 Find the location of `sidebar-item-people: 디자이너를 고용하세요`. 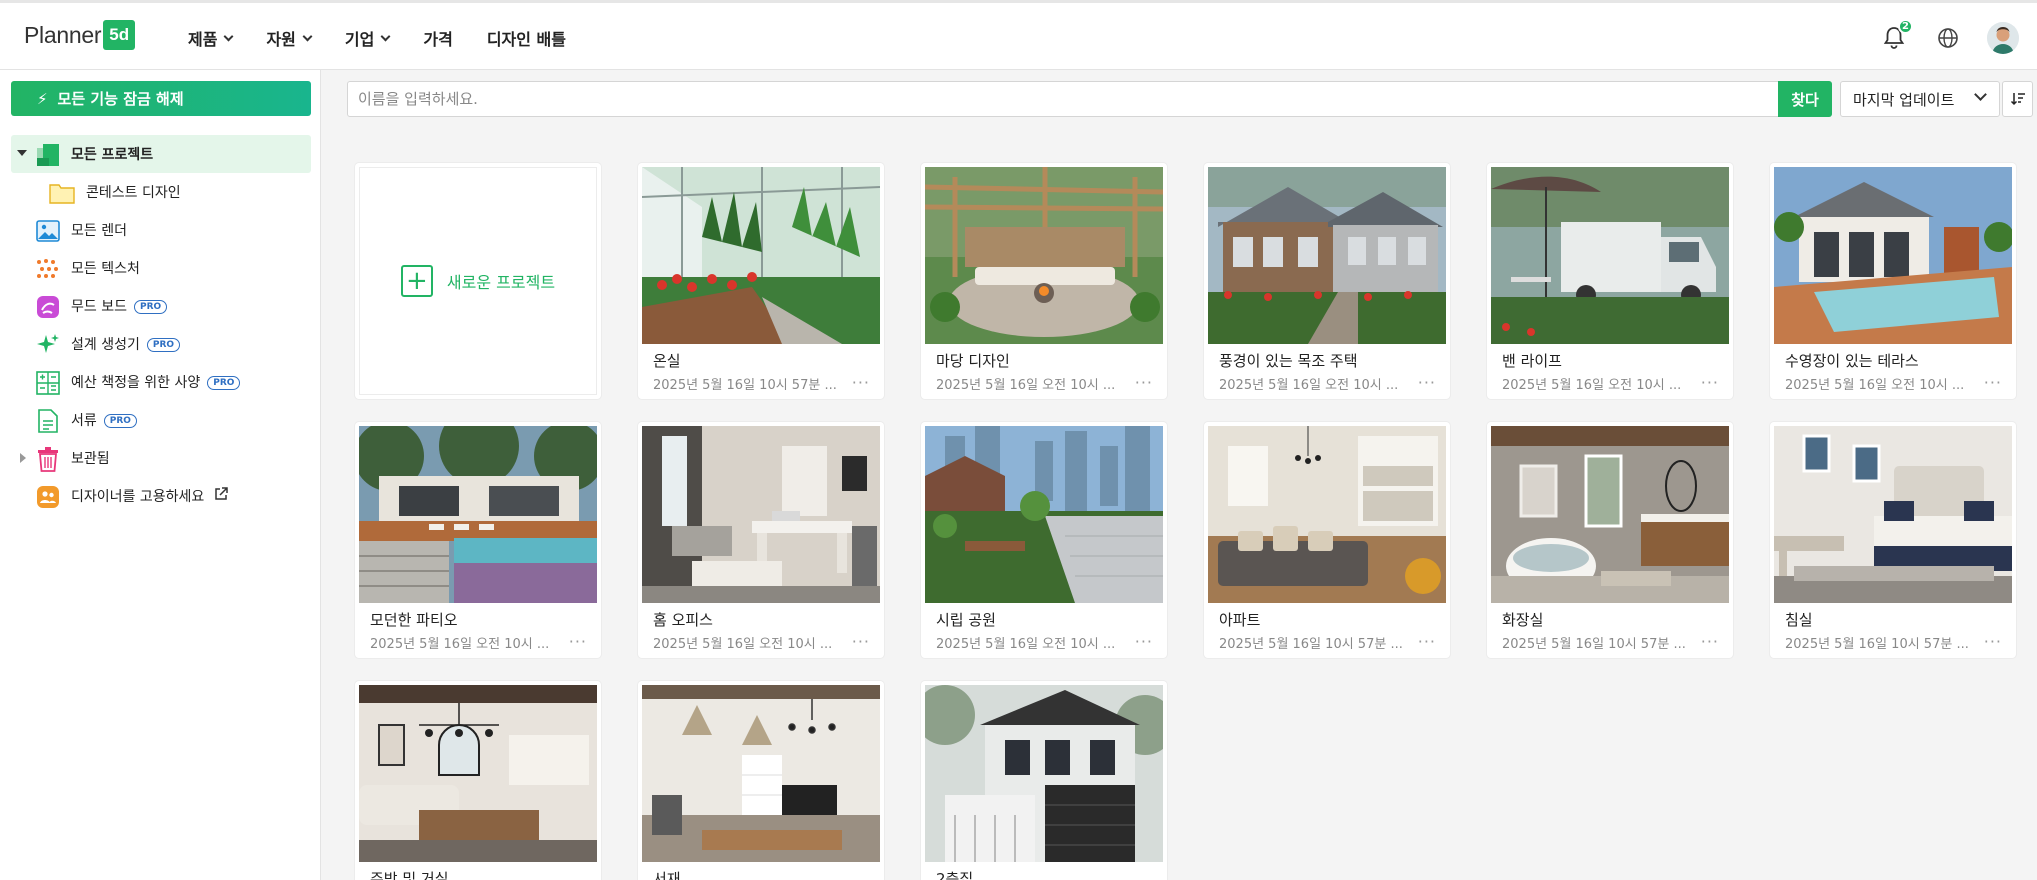

sidebar-item-people: 디자이너를 고용하세요 is located at coordinates (161, 496).